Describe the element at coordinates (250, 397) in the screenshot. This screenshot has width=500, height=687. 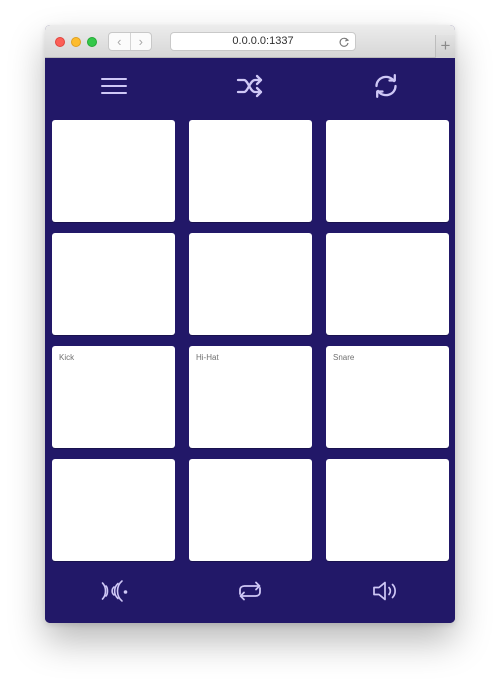
I see `hi-hat-pad: Hi-Hat` at that location.